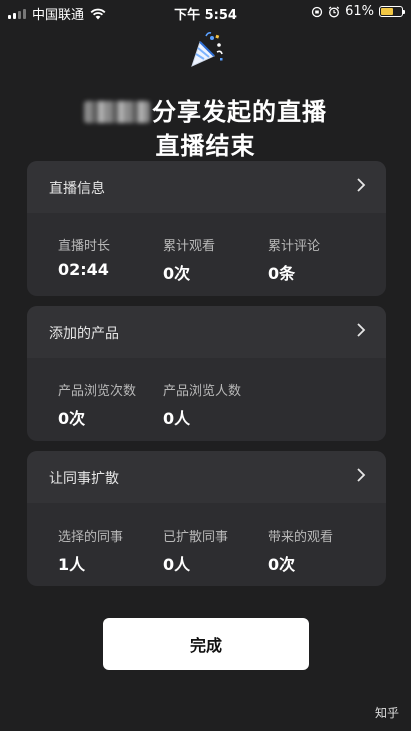  What do you see at coordinates (294, 246) in the screenshot?
I see `stat-label: 累计评论` at bounding box center [294, 246].